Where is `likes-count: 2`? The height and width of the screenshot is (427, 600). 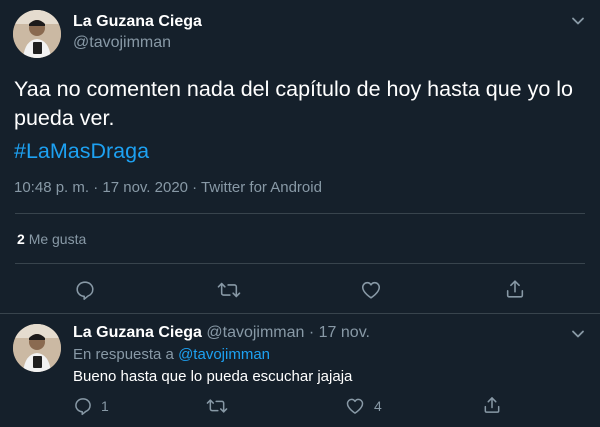
likes-count: 2 is located at coordinates (21, 239).